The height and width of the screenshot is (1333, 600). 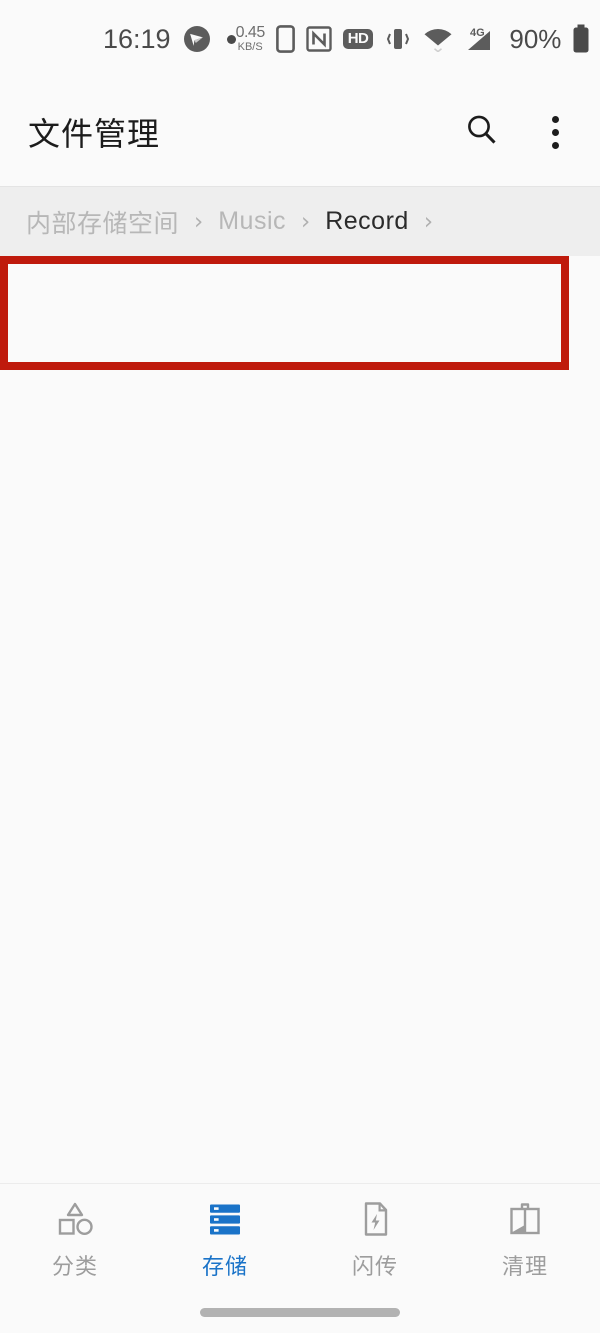 I want to click on broom-clean-icon, so click(x=525, y=1219).